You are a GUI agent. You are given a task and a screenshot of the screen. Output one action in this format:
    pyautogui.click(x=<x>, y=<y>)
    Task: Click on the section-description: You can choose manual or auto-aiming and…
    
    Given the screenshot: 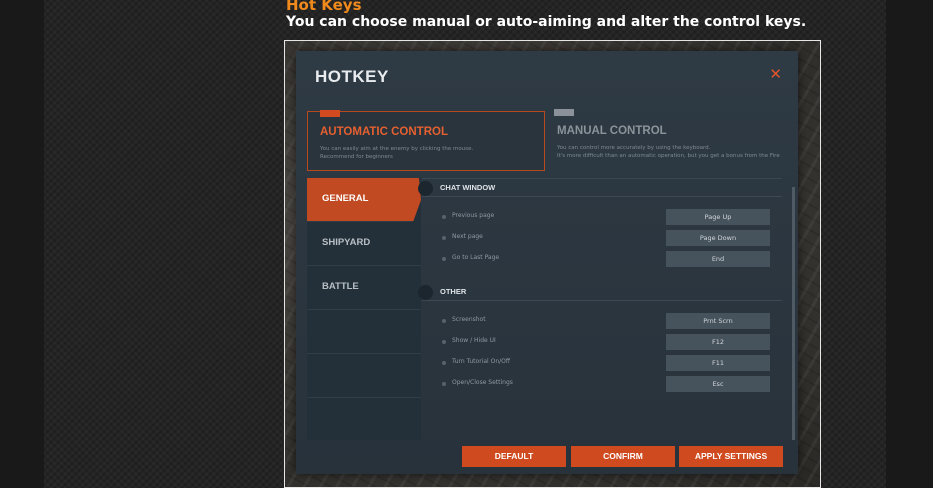 What is the action you would take?
    pyautogui.click(x=546, y=22)
    